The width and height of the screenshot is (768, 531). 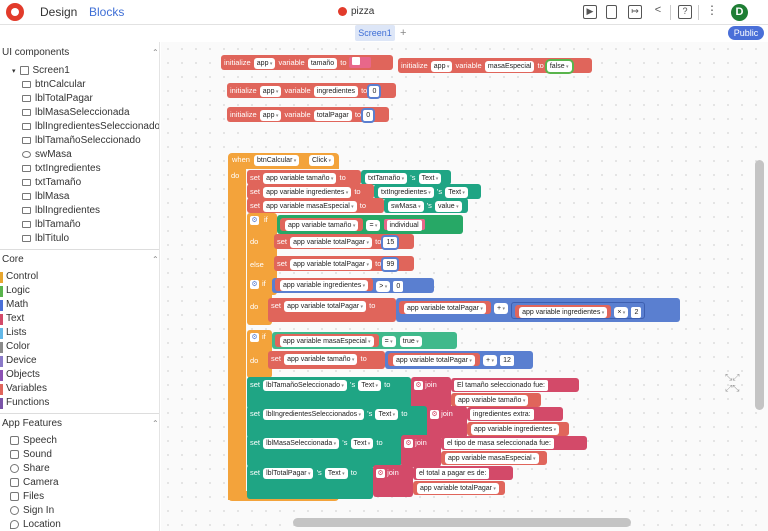 What do you see at coordinates (54, 84) in the screenshot?
I see `tree-item-component: btnCalcular` at bounding box center [54, 84].